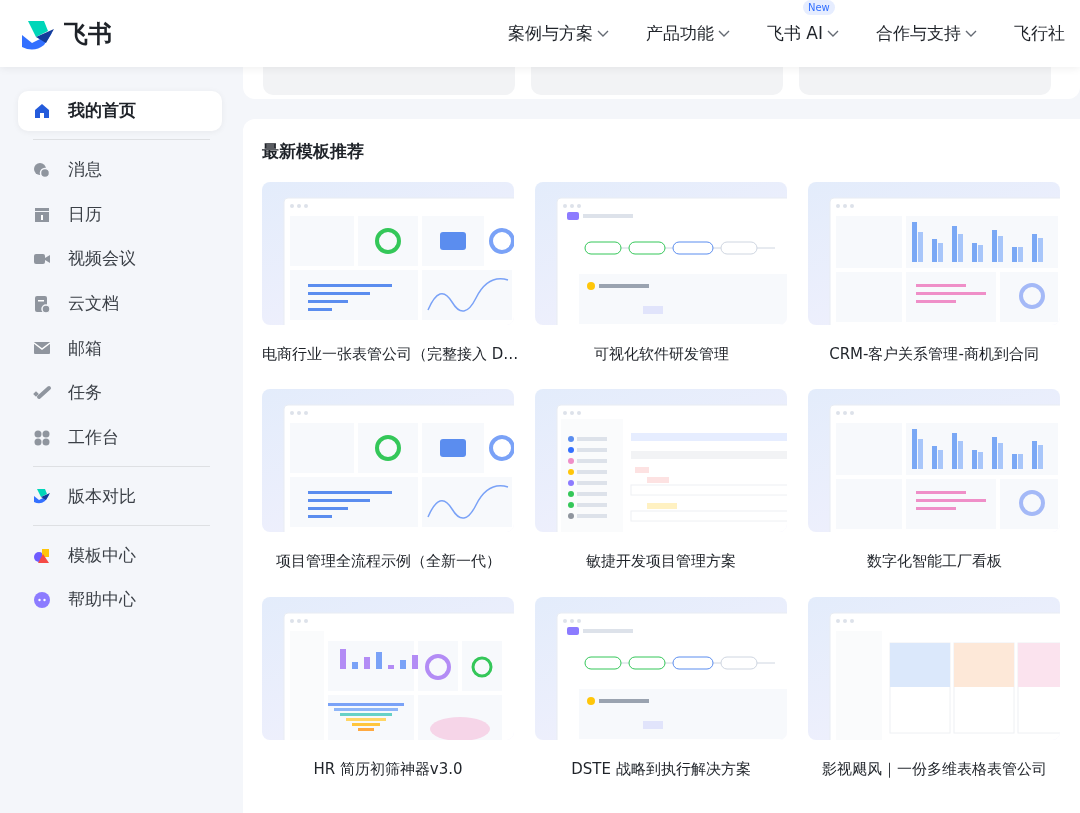 The height and width of the screenshot is (813, 1080). Describe the element at coordinates (42, 111) in the screenshot. I see `home-icon` at that location.